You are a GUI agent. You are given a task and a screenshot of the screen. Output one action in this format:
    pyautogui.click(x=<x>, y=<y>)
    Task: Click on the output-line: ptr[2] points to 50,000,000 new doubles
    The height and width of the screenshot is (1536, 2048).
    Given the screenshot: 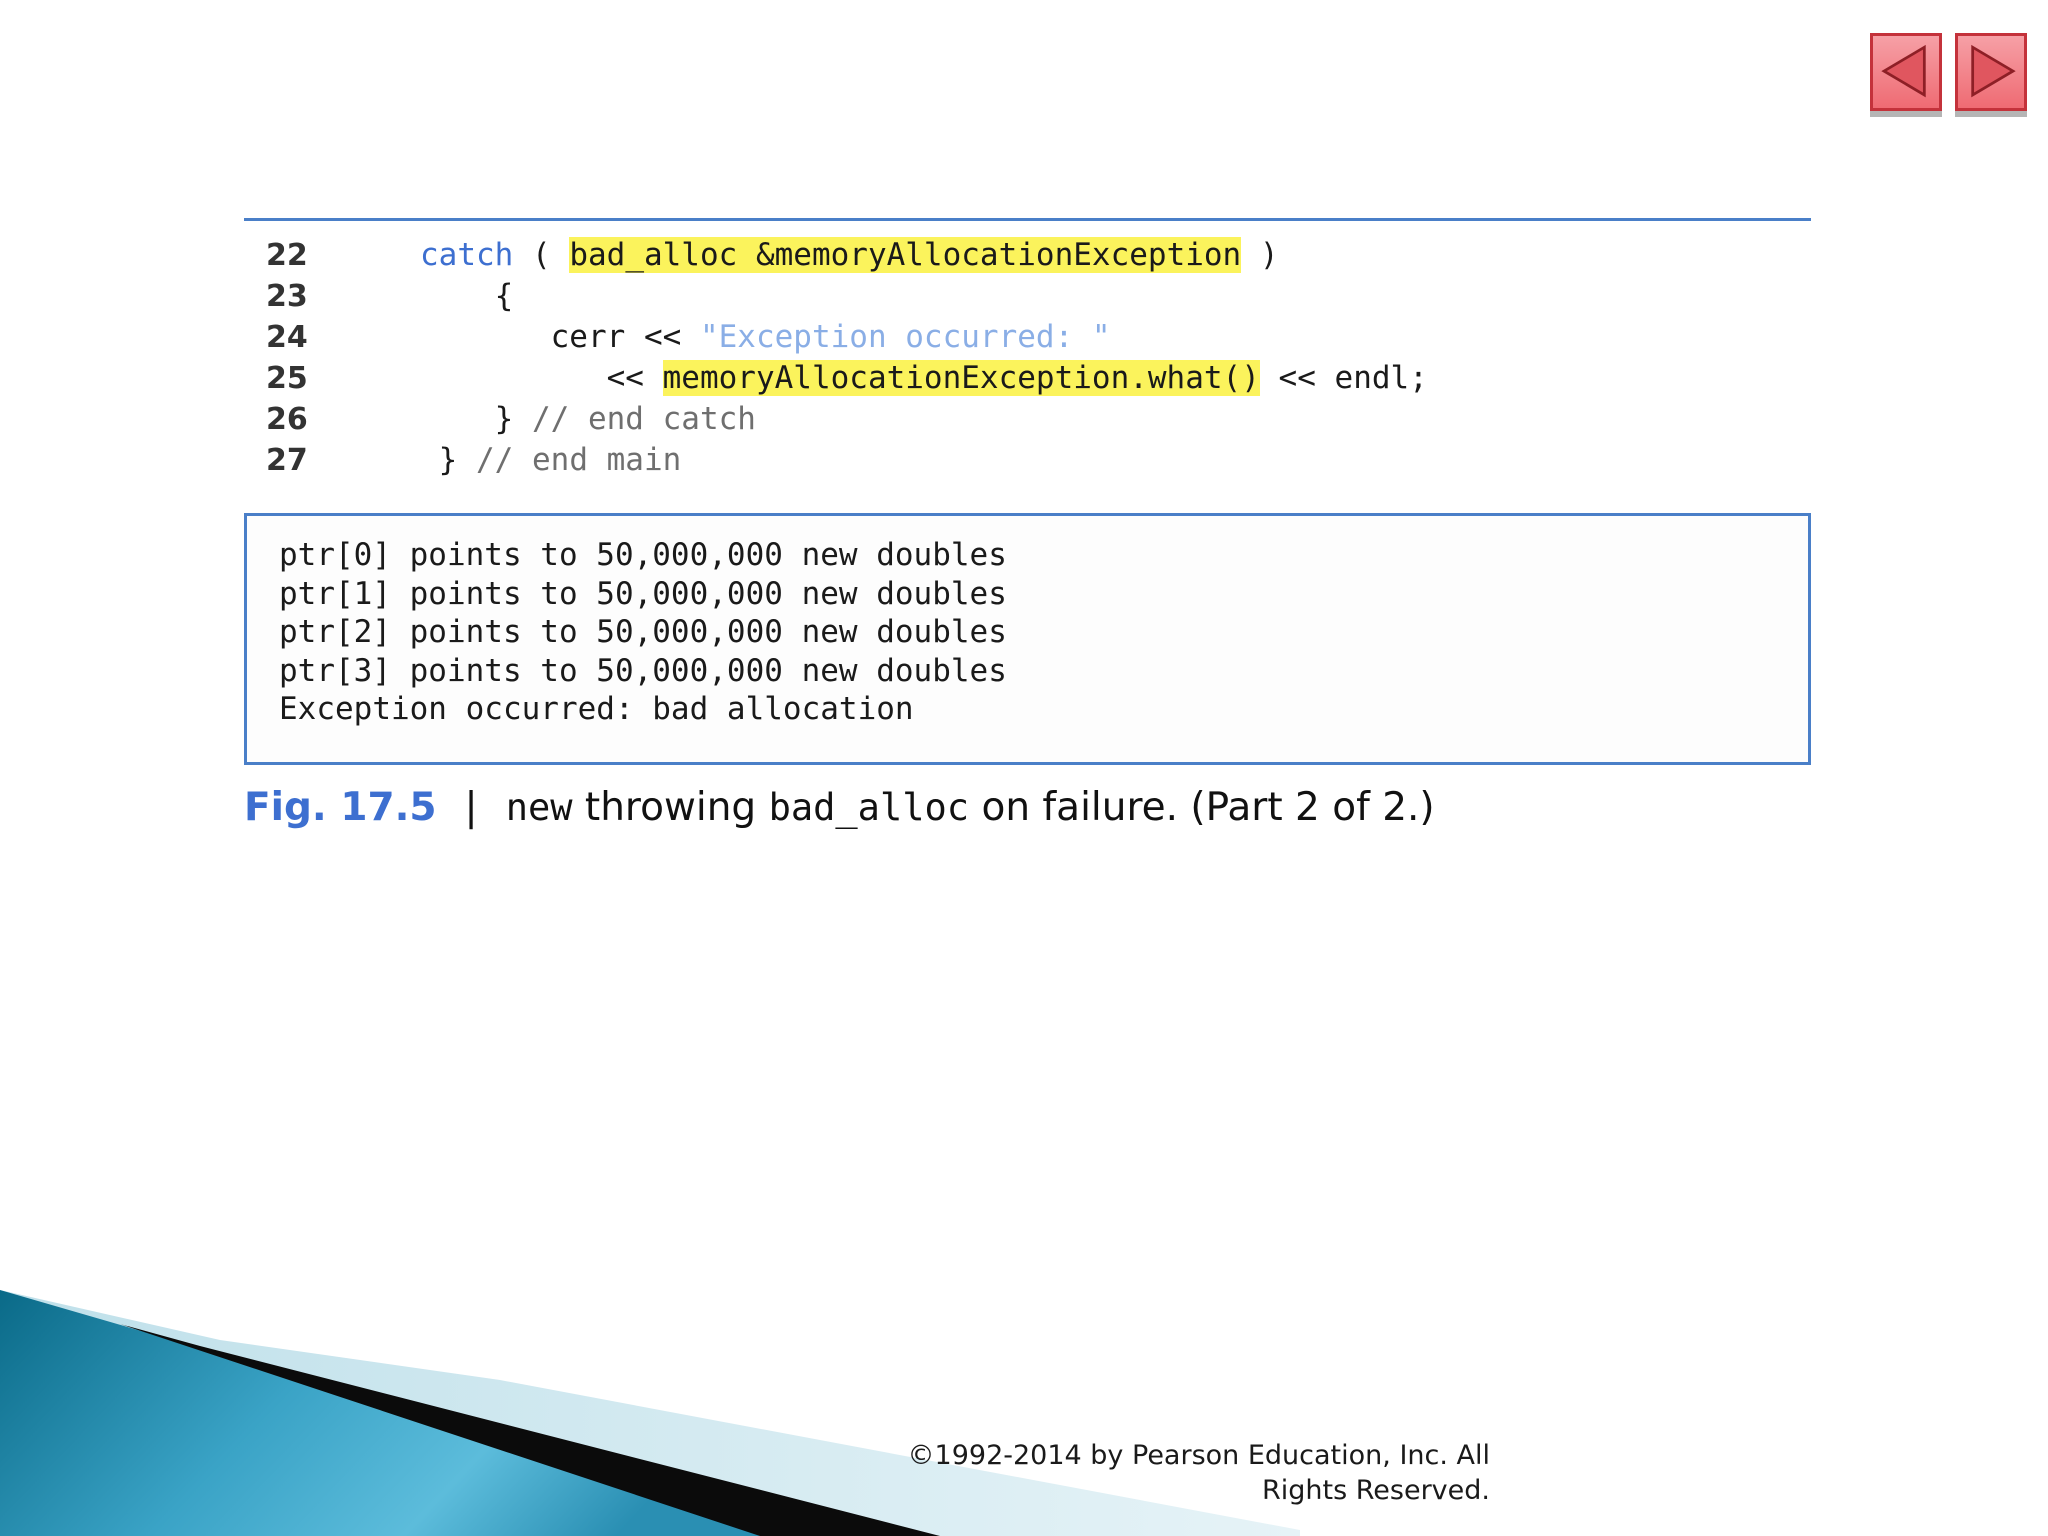 What is the action you would take?
    pyautogui.click(x=643, y=632)
    